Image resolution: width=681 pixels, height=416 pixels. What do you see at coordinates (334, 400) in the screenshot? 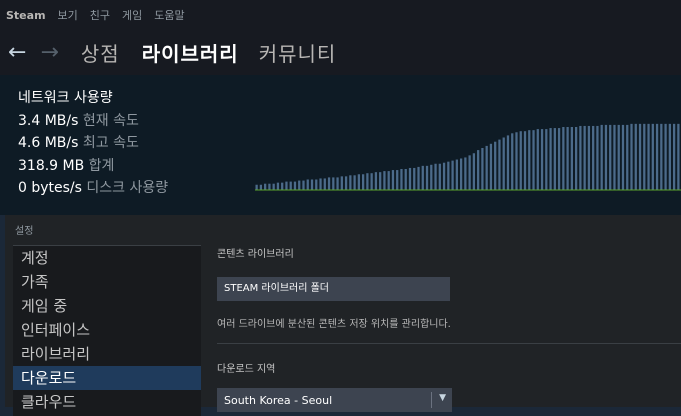
I see `download-region-select: South Korea - Seoul ▼` at bounding box center [334, 400].